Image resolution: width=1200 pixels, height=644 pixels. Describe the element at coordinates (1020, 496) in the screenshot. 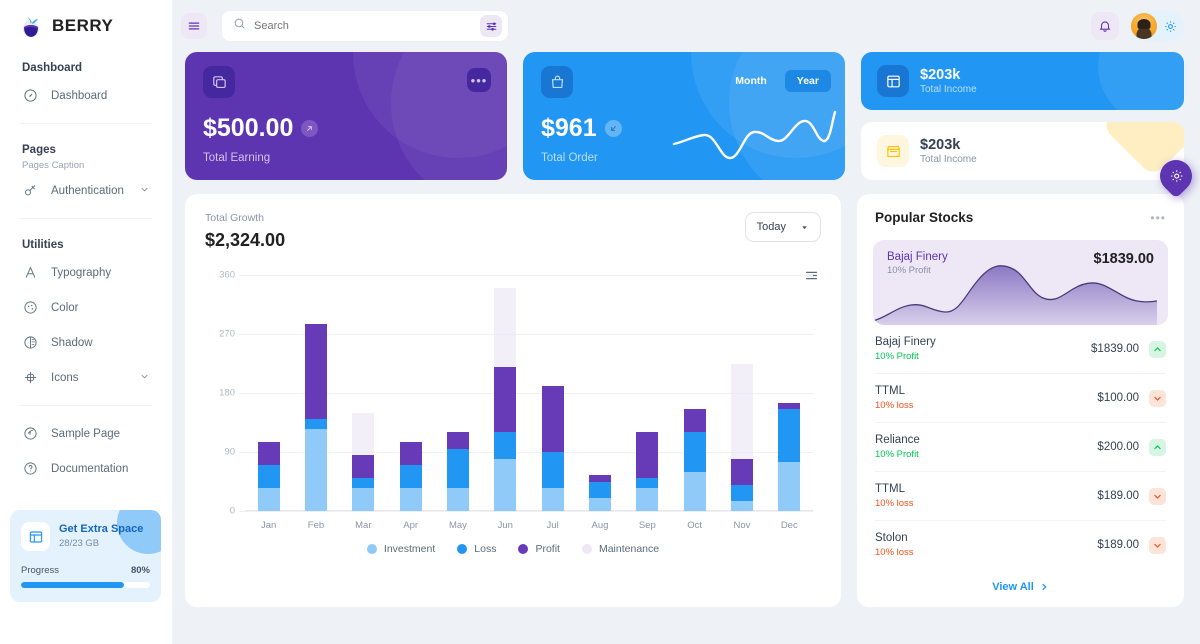

I see `stock-row: TTML 10% loss $189.00` at that location.